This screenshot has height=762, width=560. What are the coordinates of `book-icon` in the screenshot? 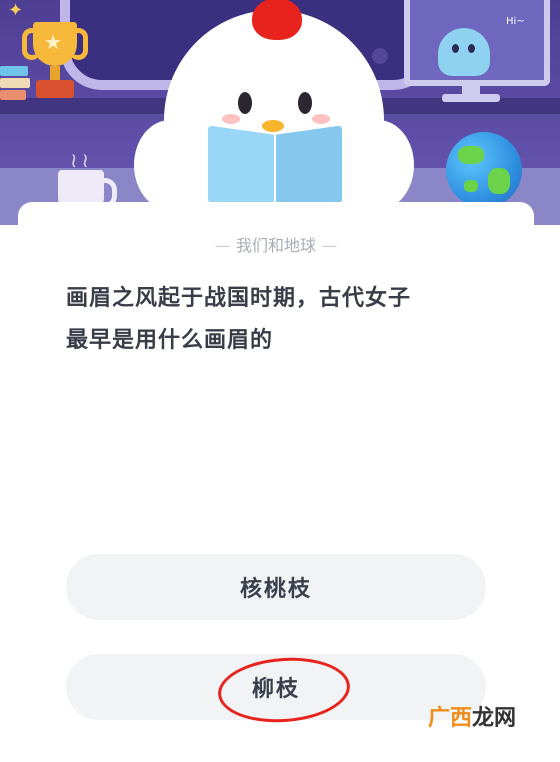 It's located at (275, 169).